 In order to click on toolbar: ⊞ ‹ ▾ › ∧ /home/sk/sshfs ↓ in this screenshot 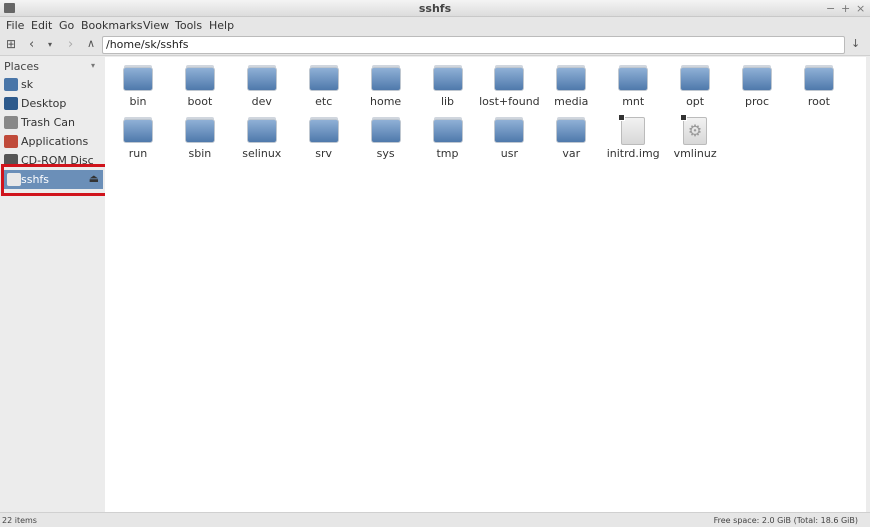, I will do `click(435, 45)`.